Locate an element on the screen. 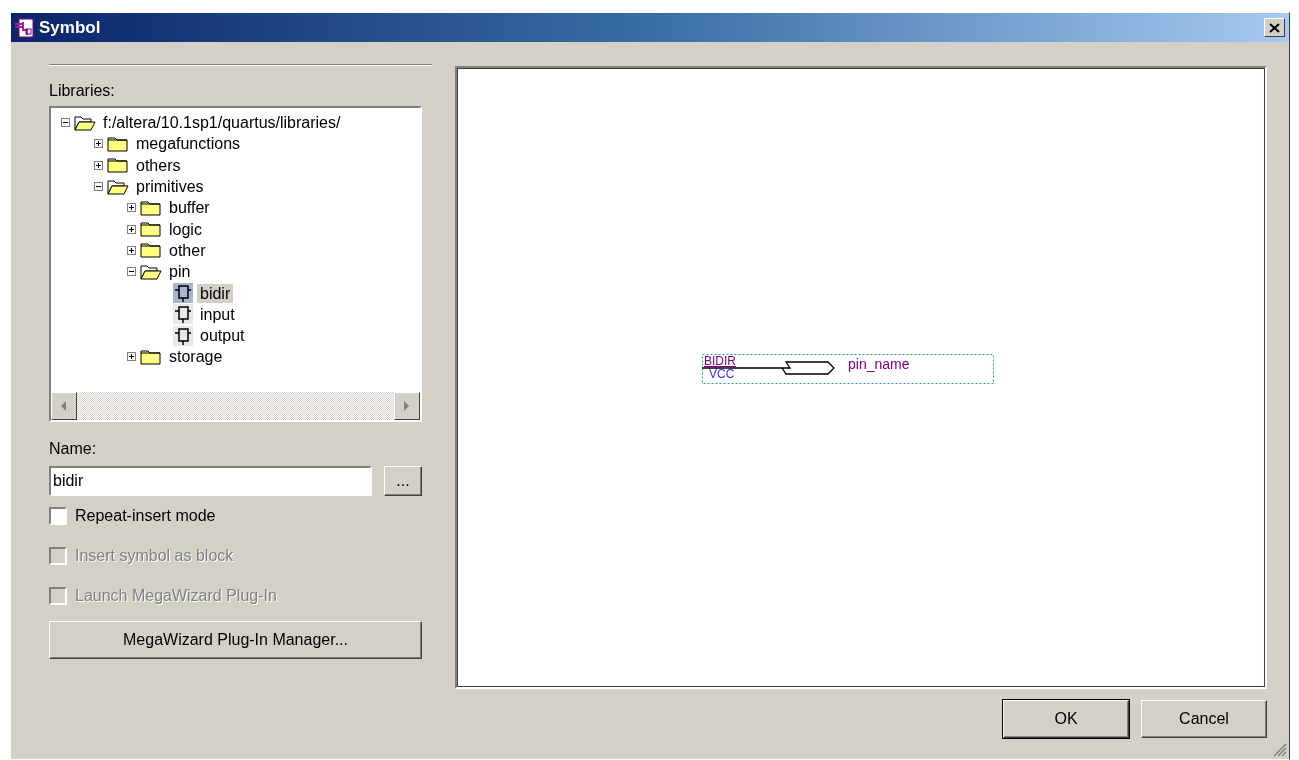 The width and height of the screenshot is (1299, 760). window-title: Symbol is located at coordinates (70, 27).